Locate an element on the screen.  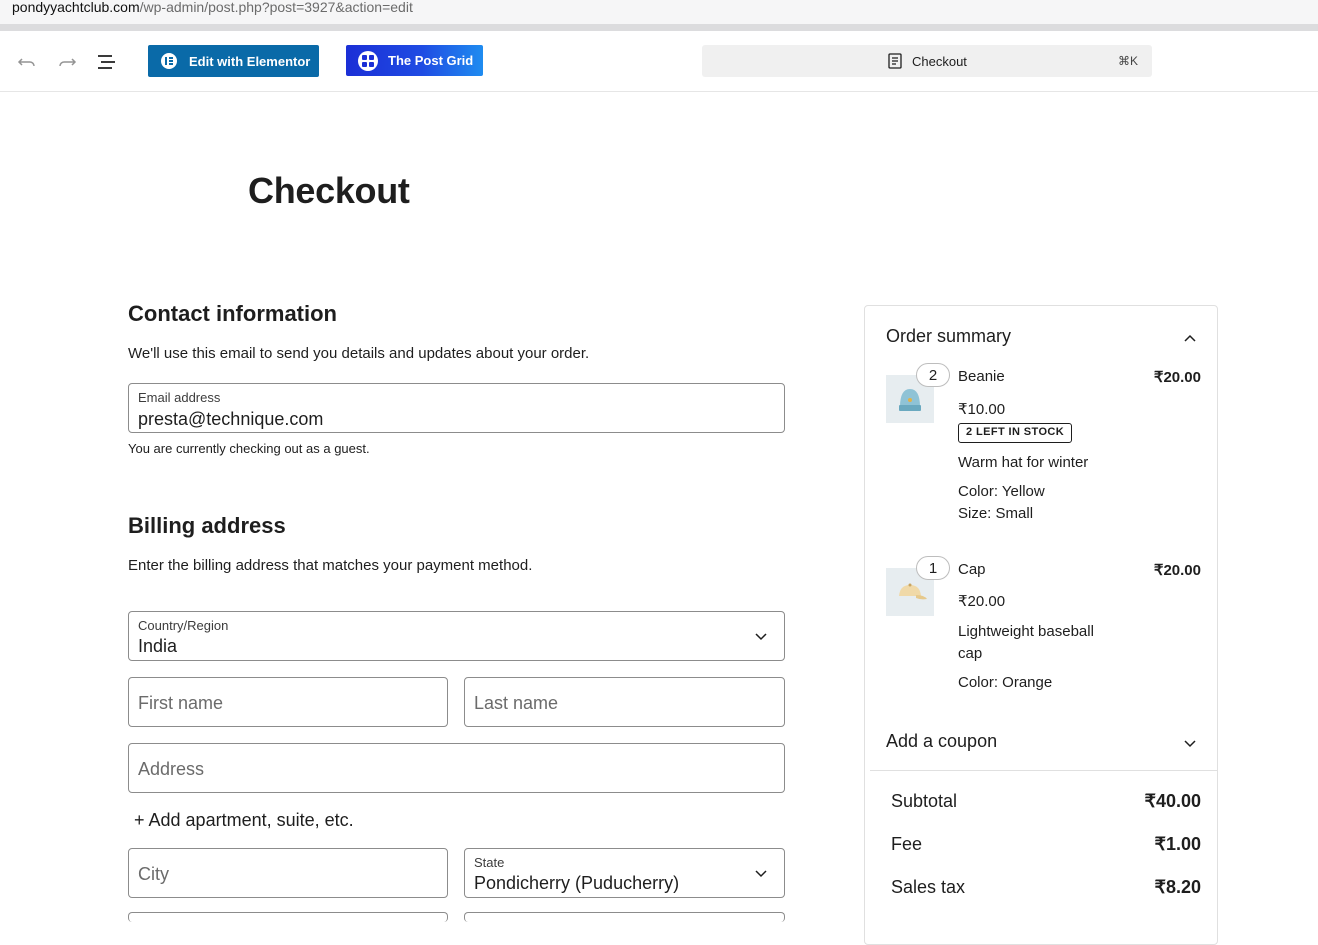
contact-heading: Contact information is located at coordinates (232, 313).